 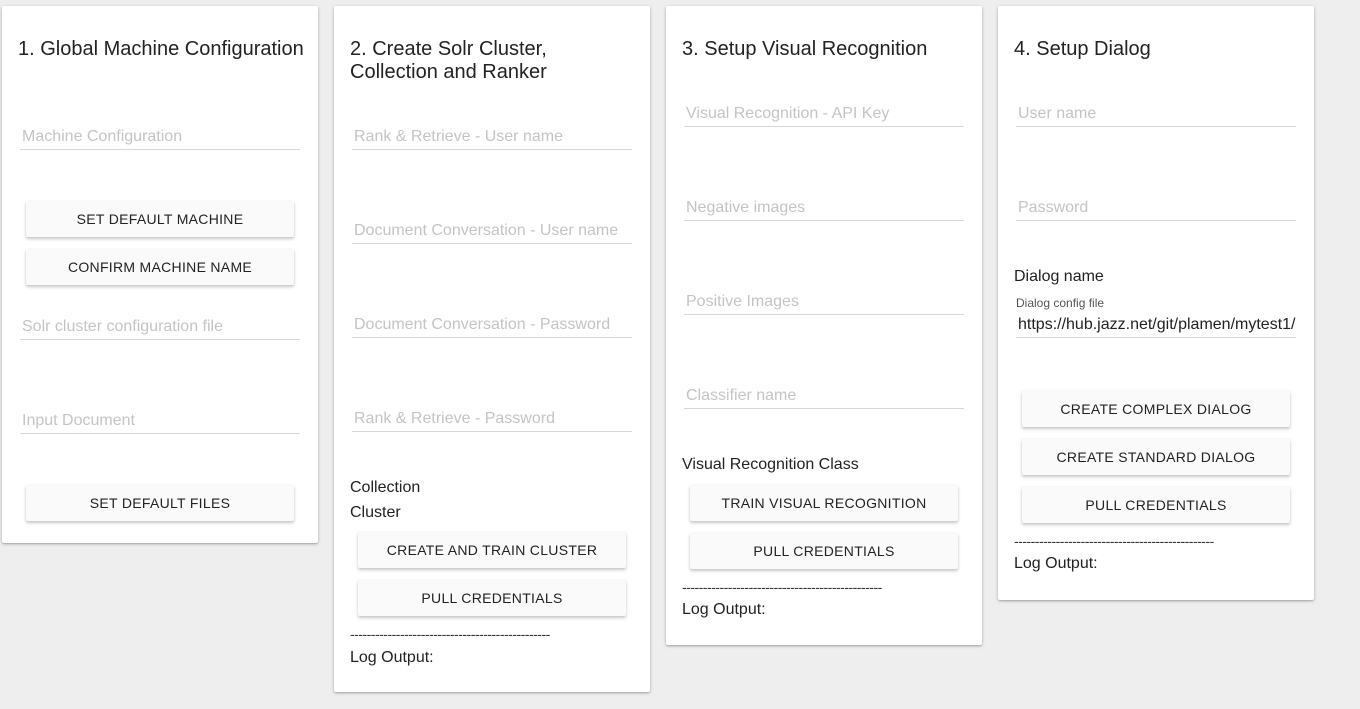 I want to click on rank-retrieve-username-input, so click(x=492, y=137).